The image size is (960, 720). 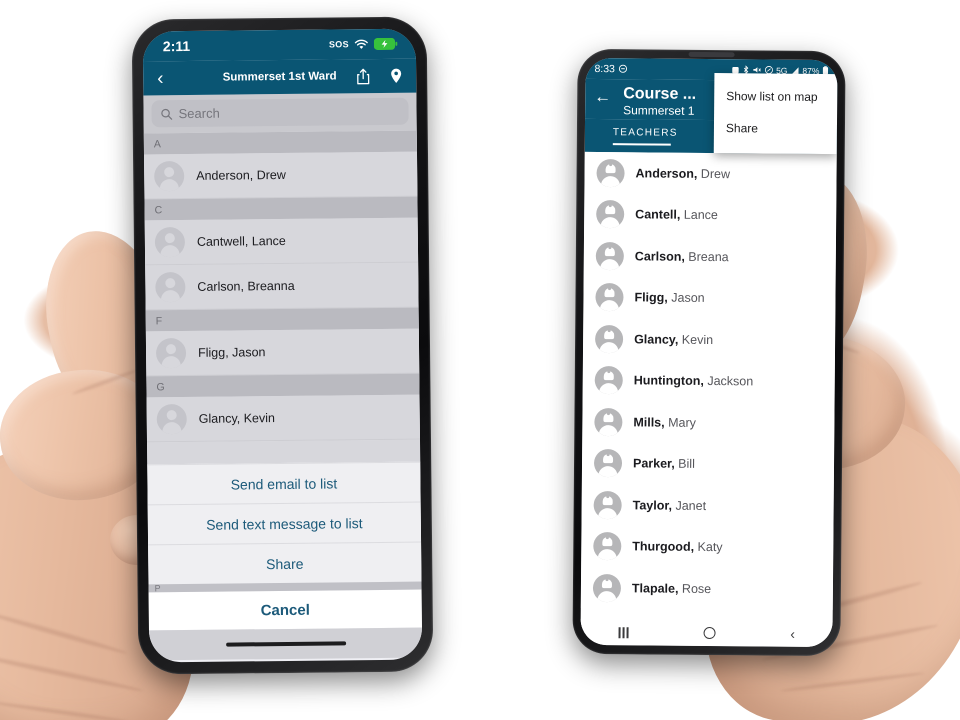 I want to click on menu-item-show-list-on-map: Show list on map, so click(x=775, y=96).